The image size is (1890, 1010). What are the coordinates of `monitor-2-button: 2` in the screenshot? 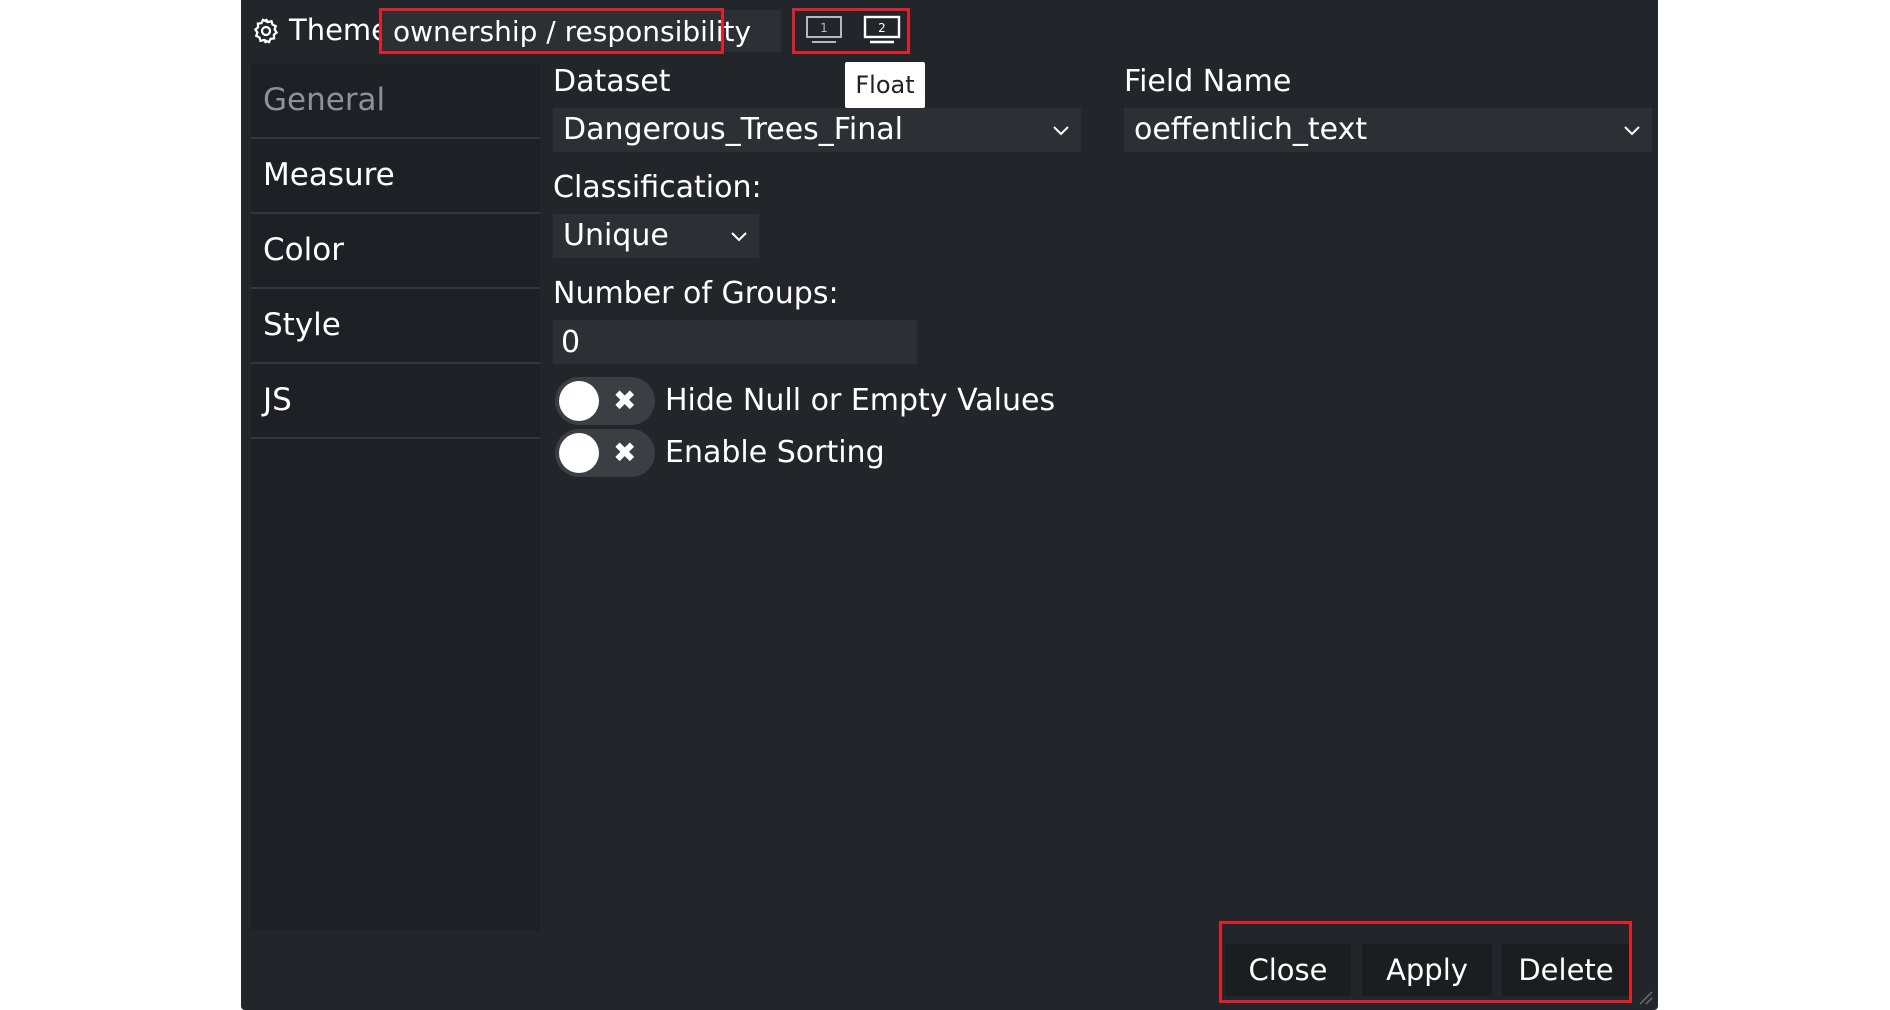 It's located at (882, 30).